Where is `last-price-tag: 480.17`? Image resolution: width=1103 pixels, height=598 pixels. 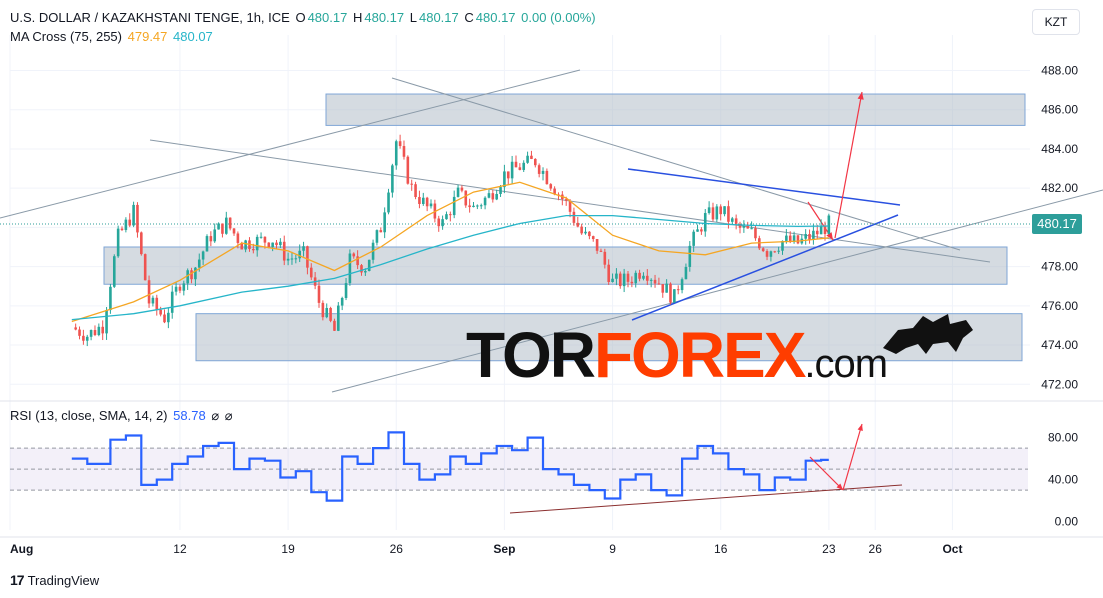 last-price-tag: 480.17 is located at coordinates (1057, 224).